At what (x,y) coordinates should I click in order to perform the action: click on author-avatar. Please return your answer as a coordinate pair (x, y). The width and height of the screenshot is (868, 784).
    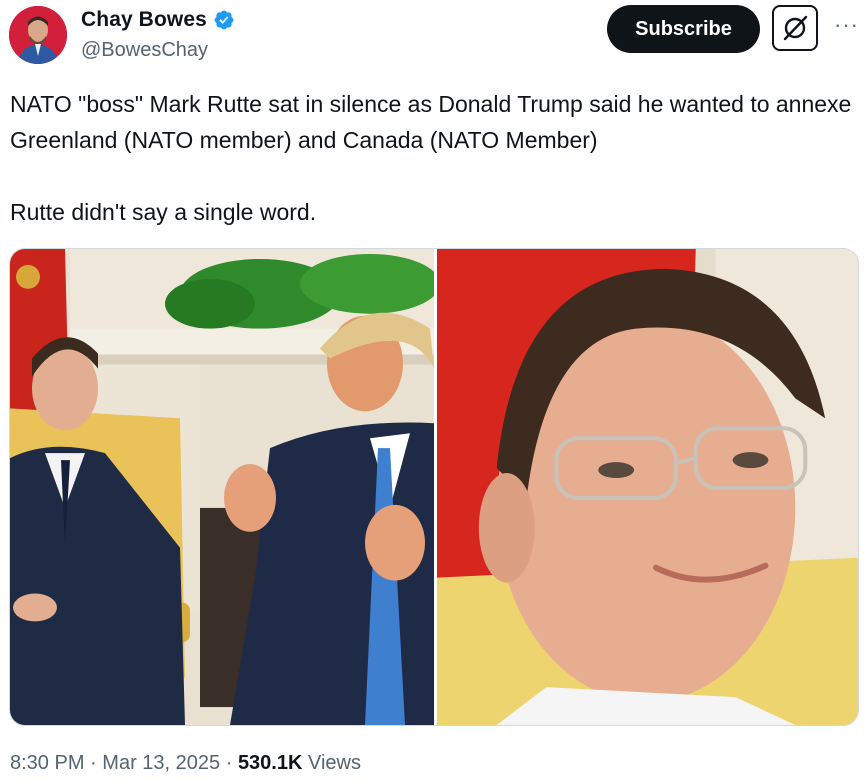
    Looking at the image, I should click on (38, 35).